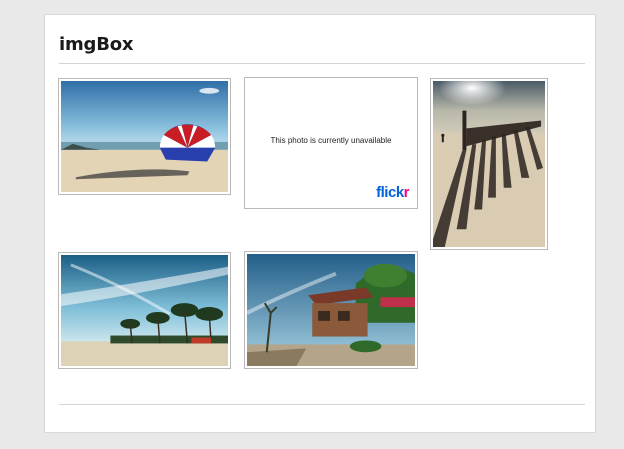 This screenshot has width=624, height=449. I want to click on tropical-hut-photo, so click(331, 310).